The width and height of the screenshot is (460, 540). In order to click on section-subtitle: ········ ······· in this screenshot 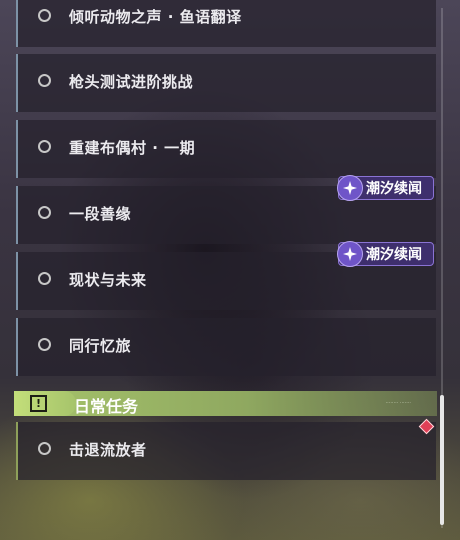, I will do `click(398, 403)`.